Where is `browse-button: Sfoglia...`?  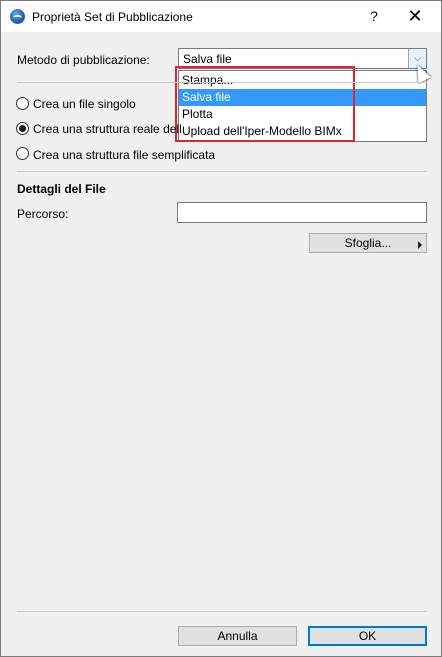 browse-button: Sfoglia... is located at coordinates (368, 243).